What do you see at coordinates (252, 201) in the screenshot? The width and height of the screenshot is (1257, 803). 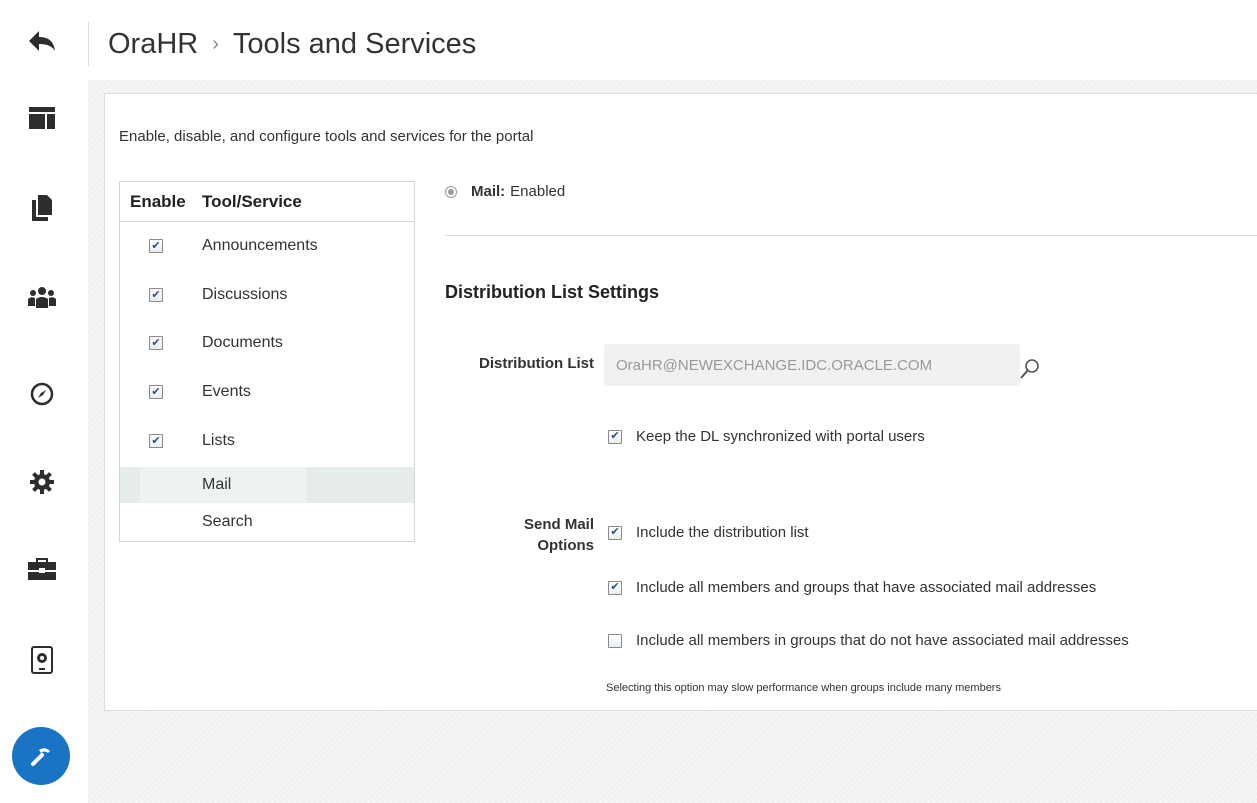 I see `tool-column-header: Tool/Service` at bounding box center [252, 201].